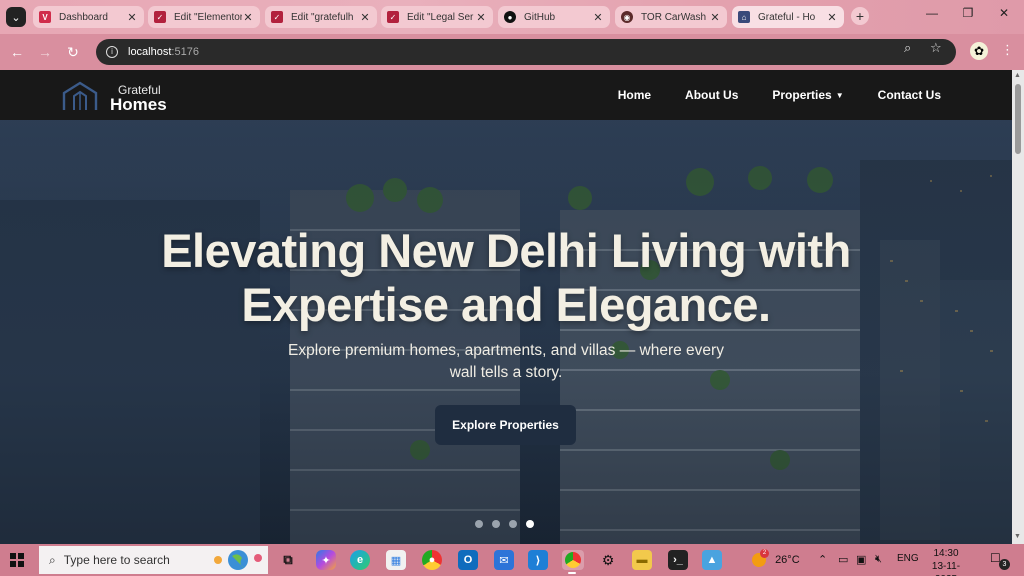 This screenshot has width=1024, height=576. What do you see at coordinates (671, 17) in the screenshot?
I see `tab-tor-carwash: ◉ TOR CarWash ✕` at bounding box center [671, 17].